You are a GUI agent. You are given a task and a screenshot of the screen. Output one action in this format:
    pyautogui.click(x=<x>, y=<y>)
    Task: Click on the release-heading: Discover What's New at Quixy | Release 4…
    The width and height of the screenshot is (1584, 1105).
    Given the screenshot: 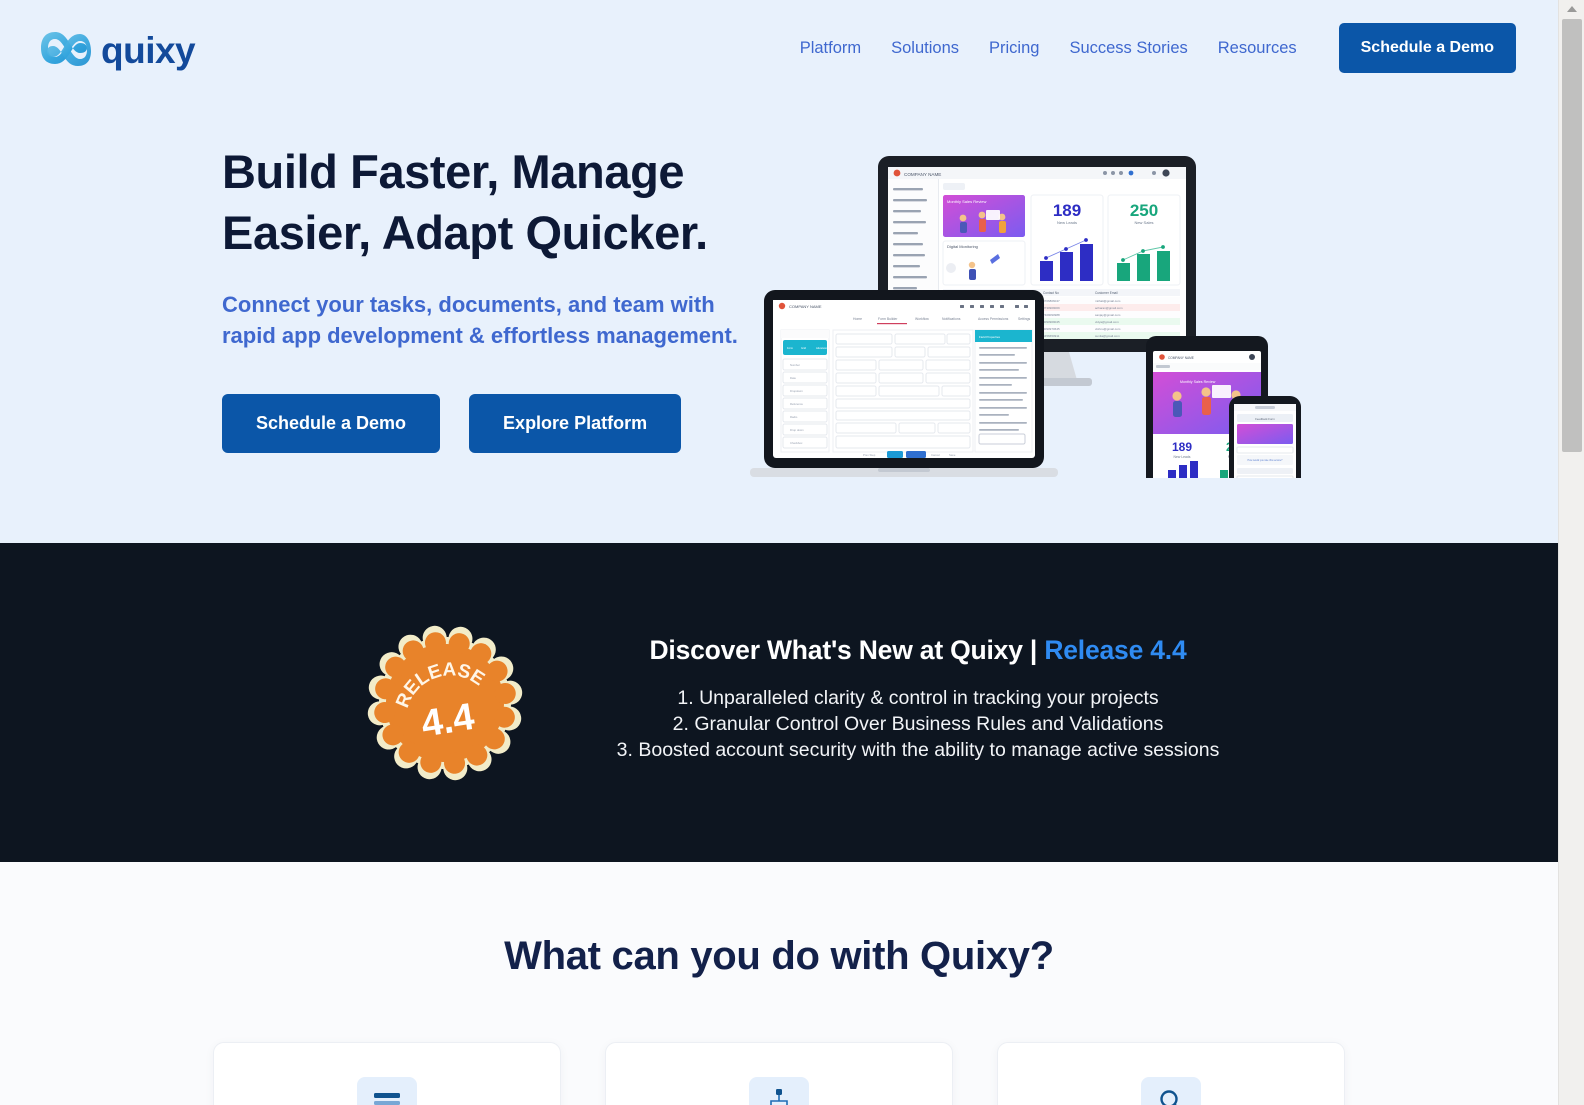 What is the action you would take?
    pyautogui.click(x=918, y=650)
    